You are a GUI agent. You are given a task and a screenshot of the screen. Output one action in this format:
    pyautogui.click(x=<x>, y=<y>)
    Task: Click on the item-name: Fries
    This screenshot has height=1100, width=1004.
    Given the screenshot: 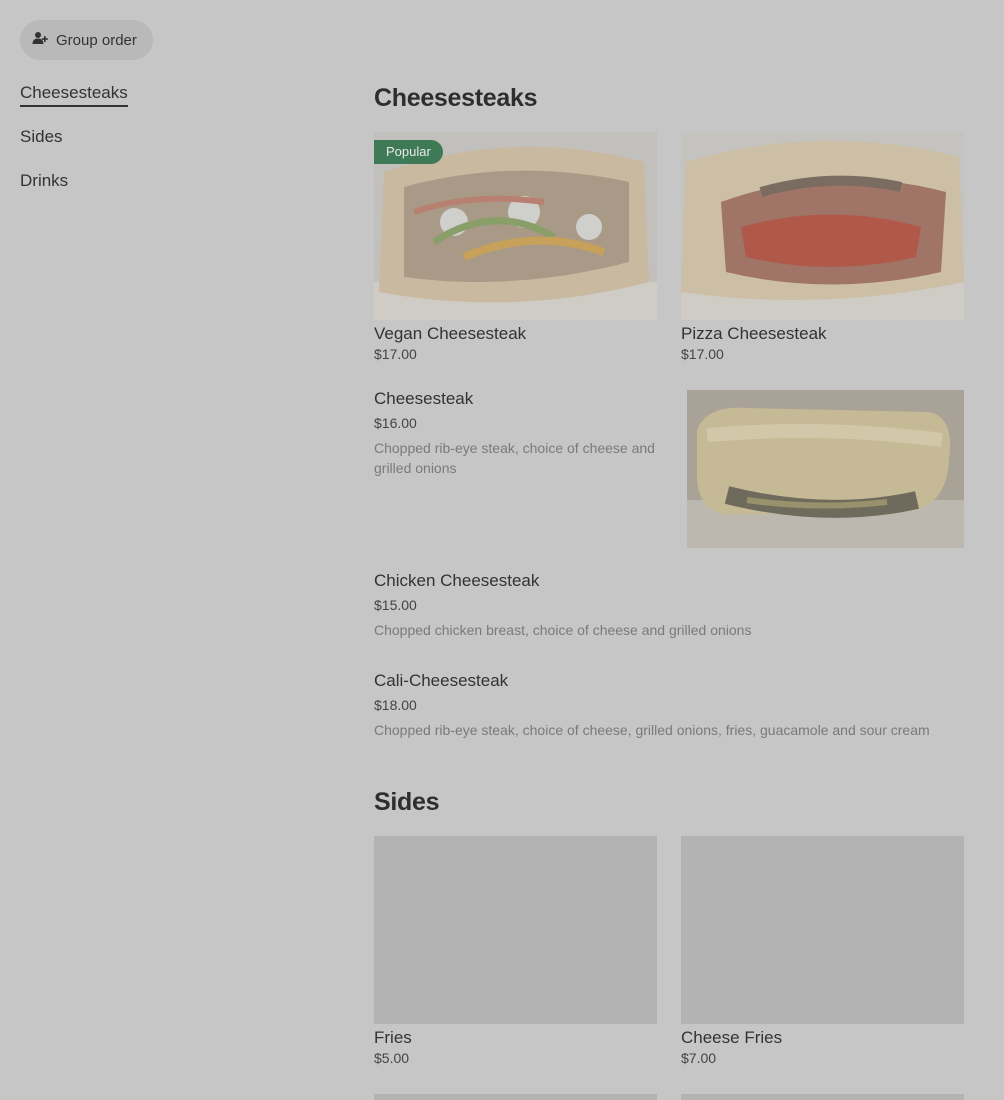 What is the action you would take?
    pyautogui.click(x=393, y=1037)
    